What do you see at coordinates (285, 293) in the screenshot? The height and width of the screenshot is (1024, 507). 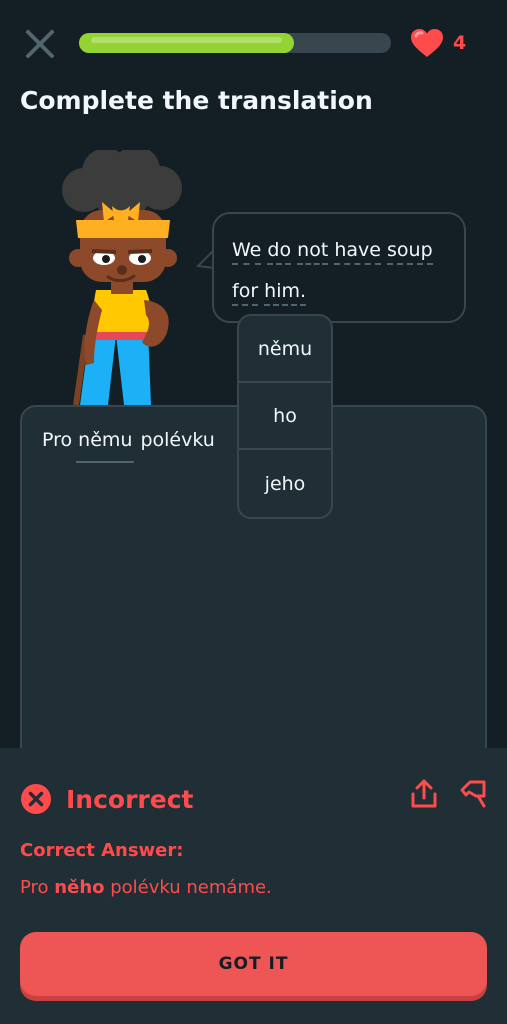 I see `speech-word: him.` at bounding box center [285, 293].